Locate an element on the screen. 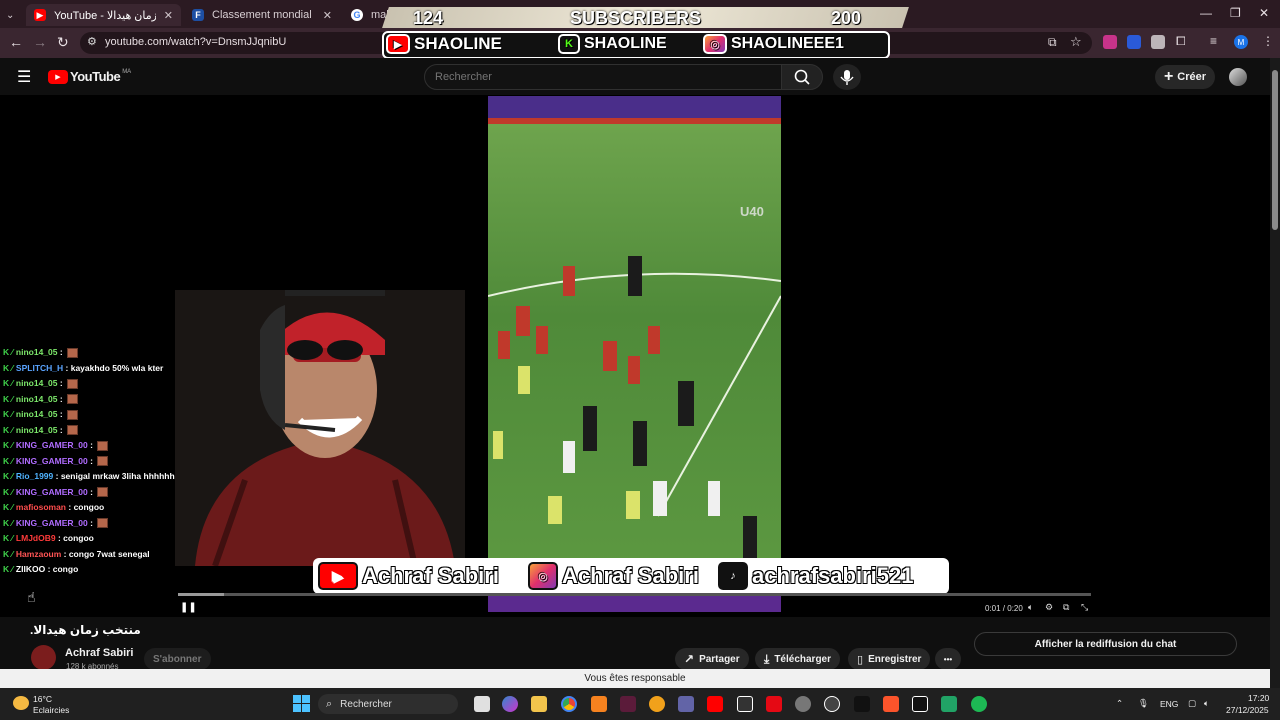 This screenshot has width=1280, height=720. more-actions-button: ••• is located at coordinates (948, 659).